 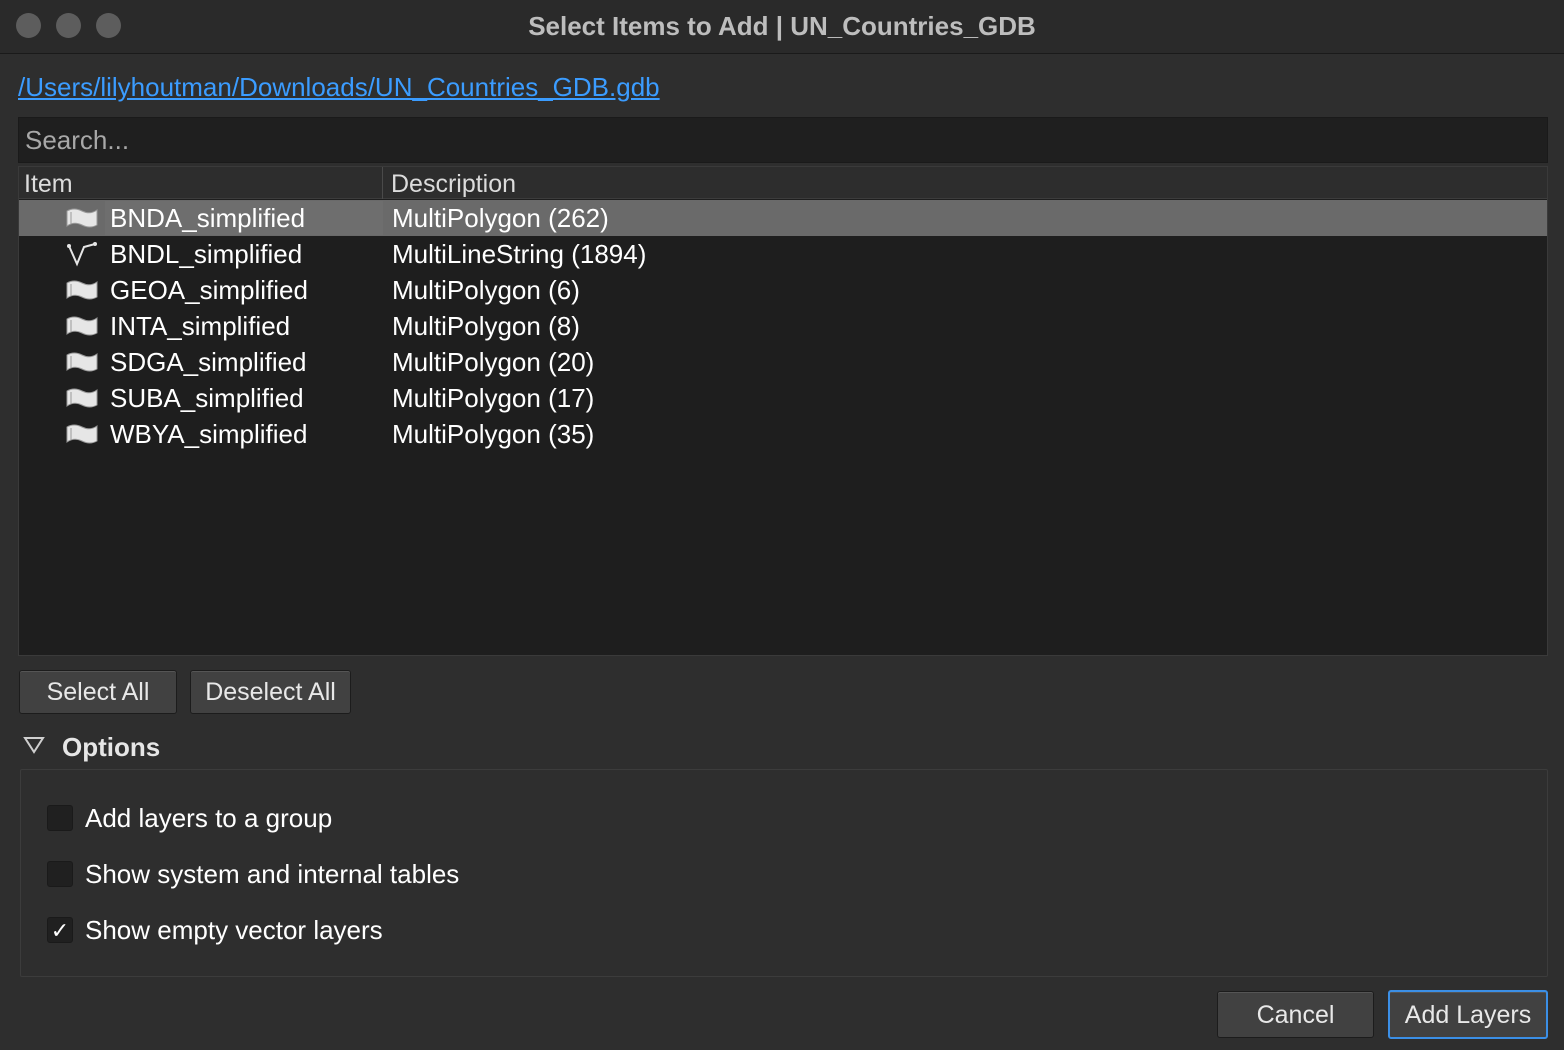 I want to click on window-title: Select Items to Add | UN_Countries_GDB, so click(x=782, y=26).